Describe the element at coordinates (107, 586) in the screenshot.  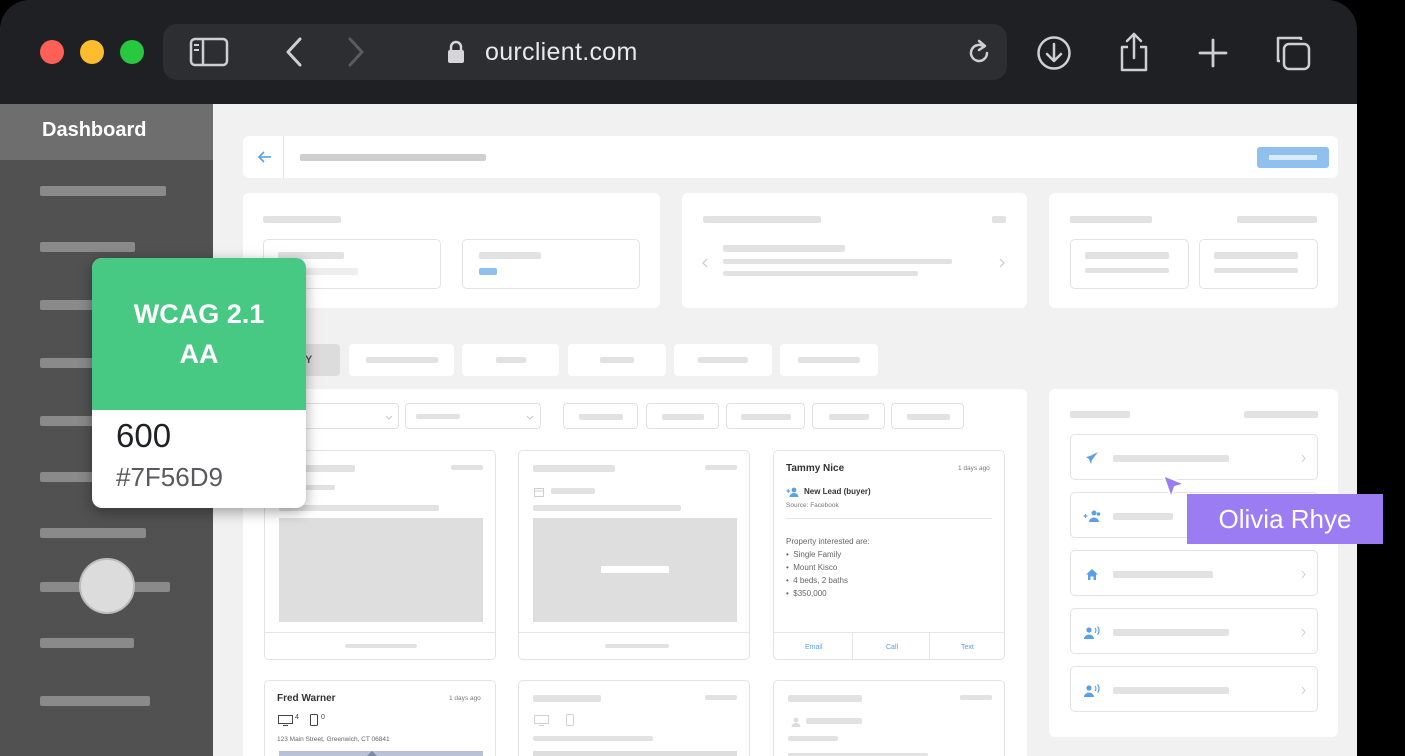
I see `drag-handle` at that location.